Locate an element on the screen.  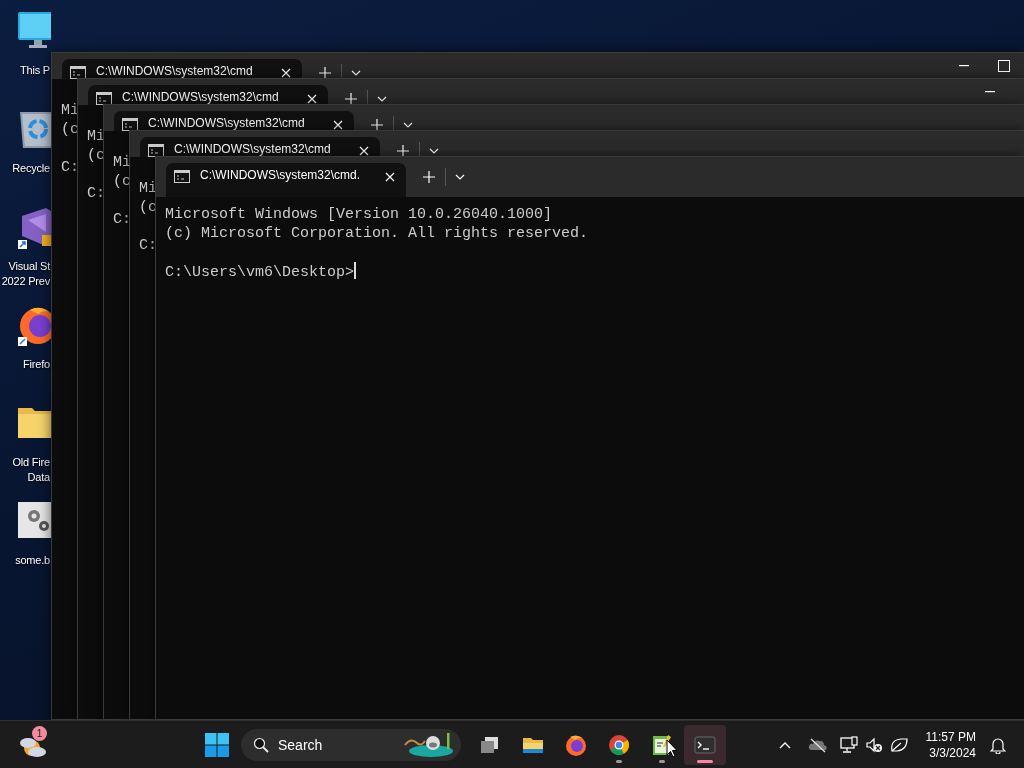
clock-time: 11:57 PM is located at coordinates (950, 736).